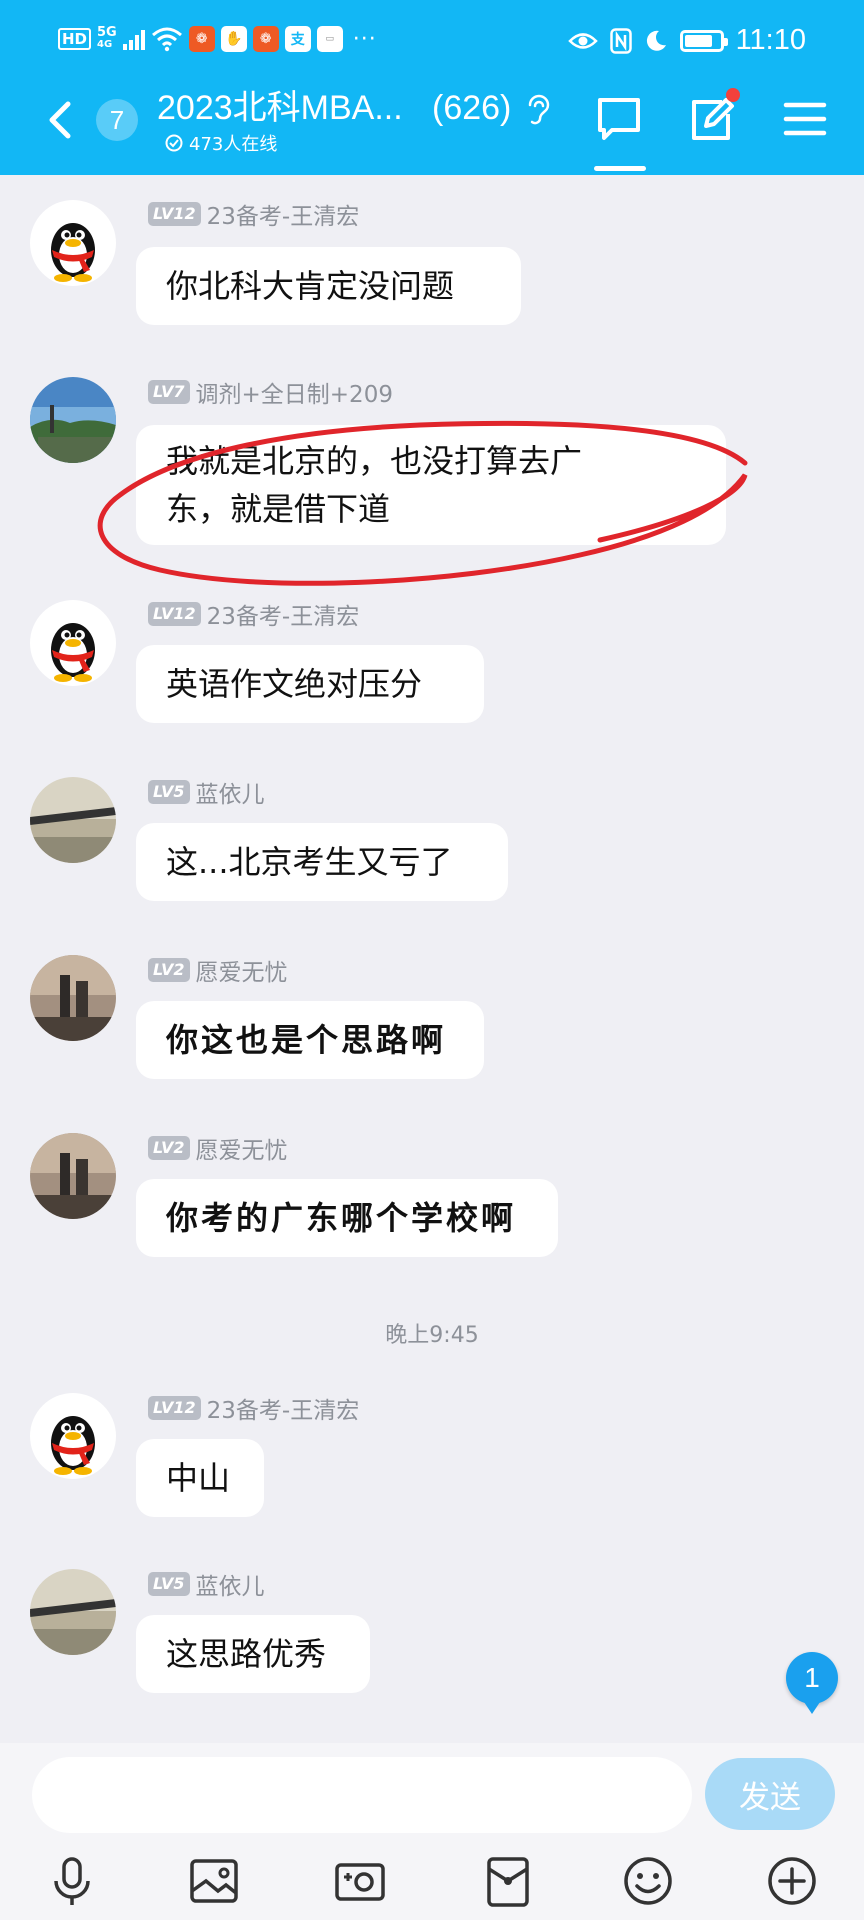 The image size is (864, 1920). What do you see at coordinates (72, 1881) in the screenshot?
I see `microphone-icon` at bounding box center [72, 1881].